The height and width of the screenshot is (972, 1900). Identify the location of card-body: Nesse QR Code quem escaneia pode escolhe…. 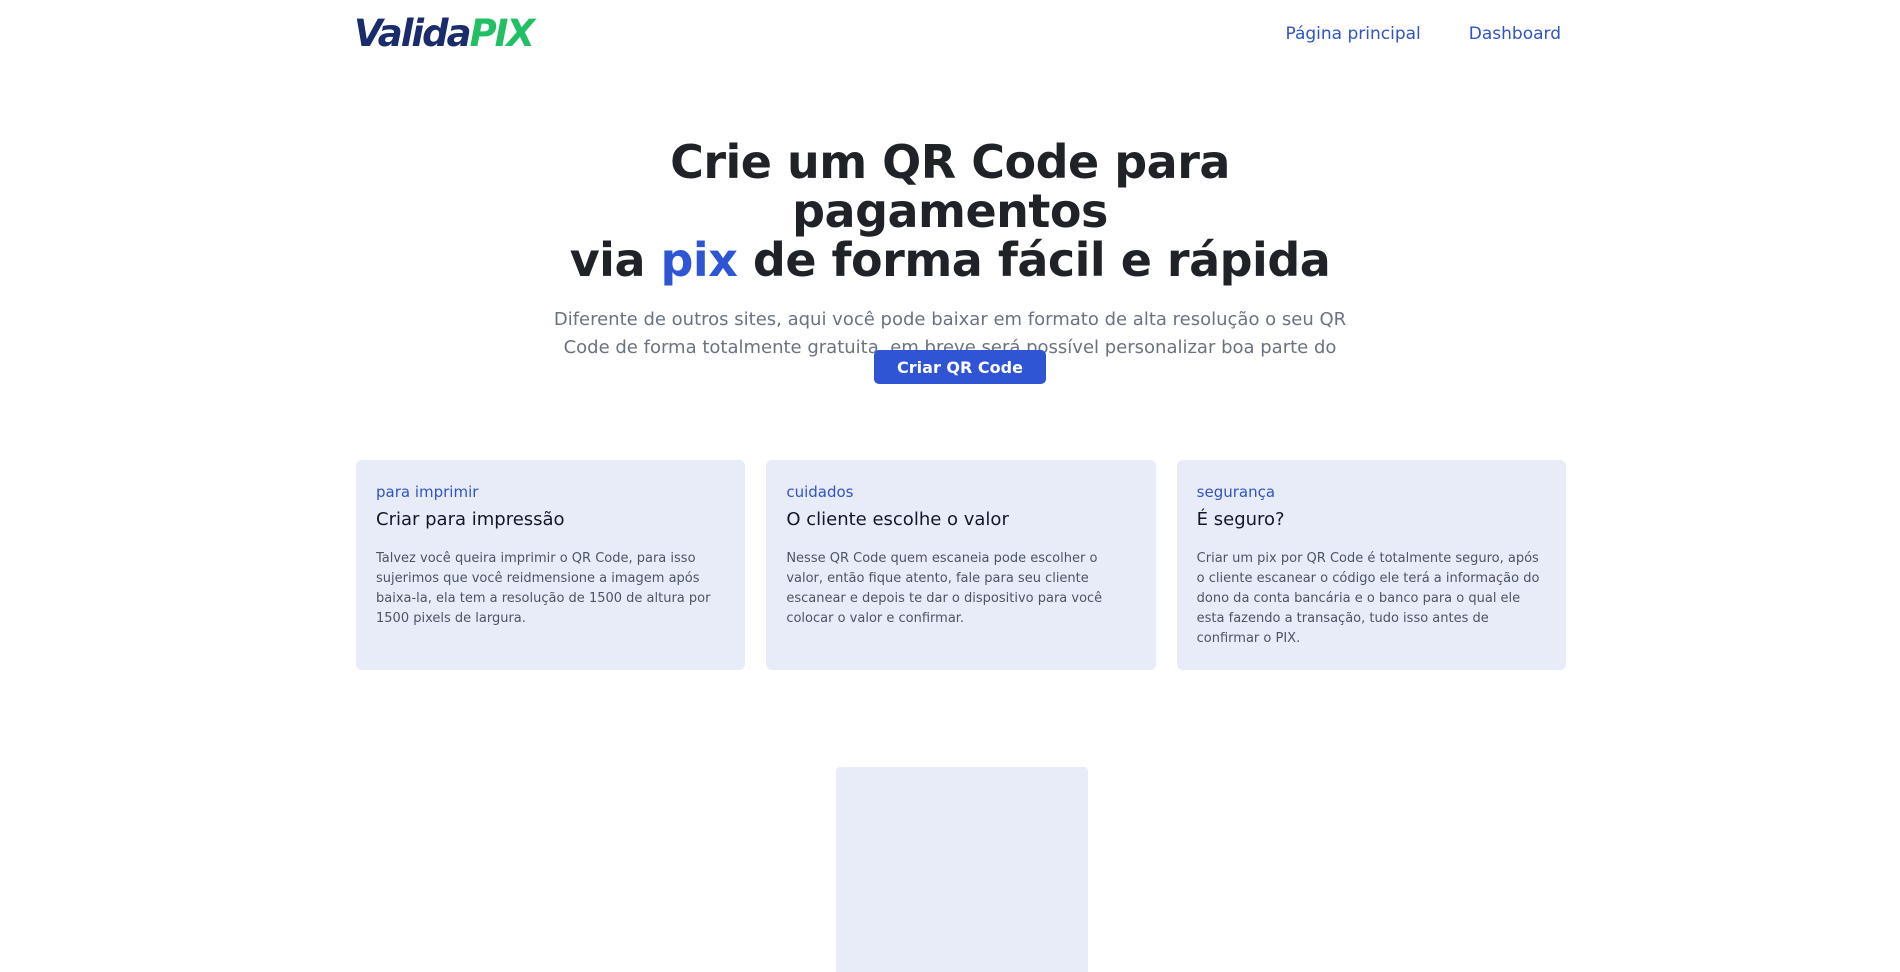
(944, 588).